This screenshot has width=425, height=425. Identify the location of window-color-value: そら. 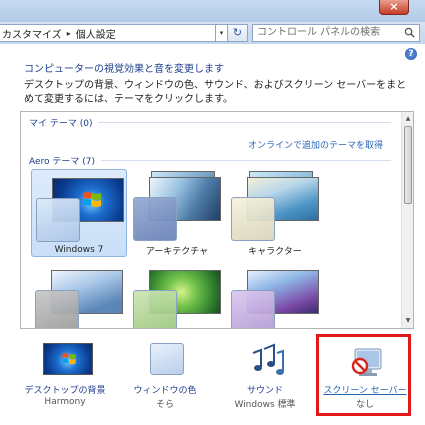
(164, 405).